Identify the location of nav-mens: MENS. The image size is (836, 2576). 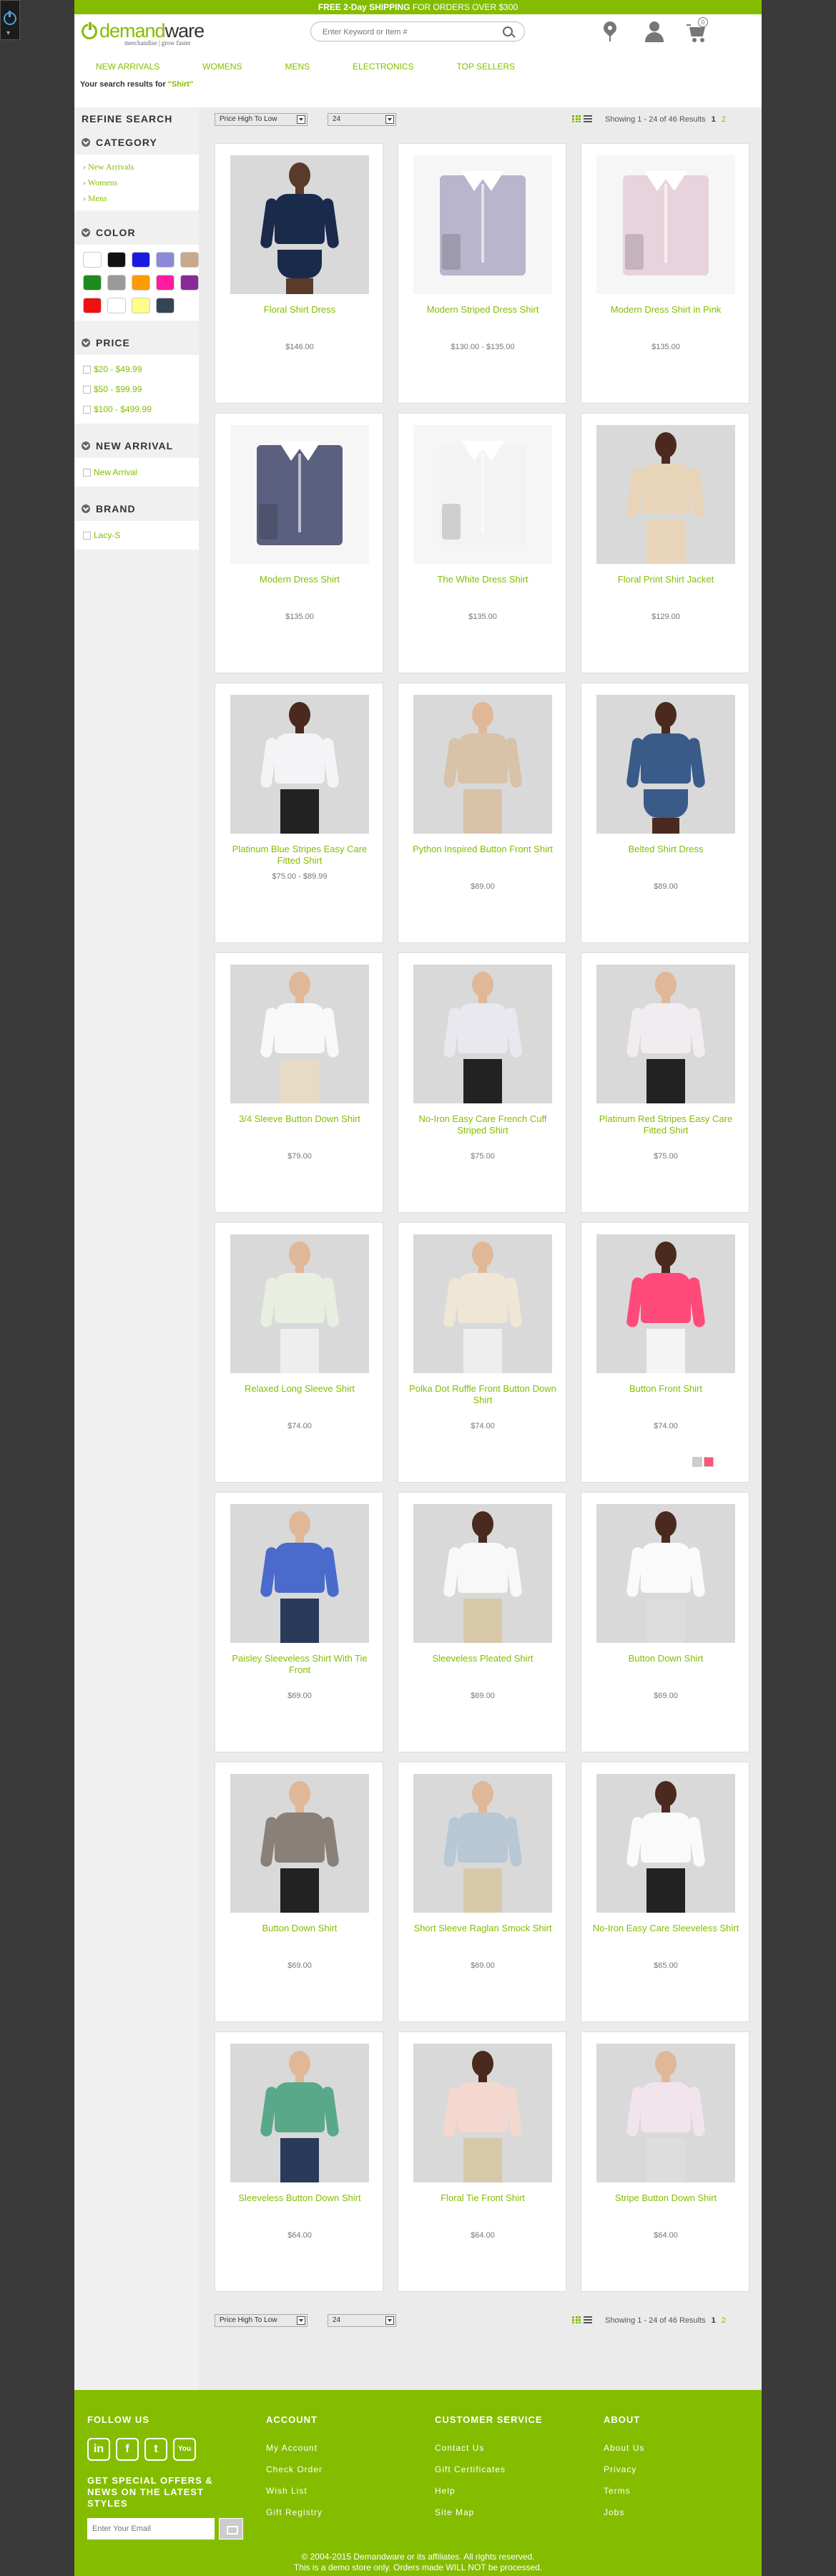
(297, 66).